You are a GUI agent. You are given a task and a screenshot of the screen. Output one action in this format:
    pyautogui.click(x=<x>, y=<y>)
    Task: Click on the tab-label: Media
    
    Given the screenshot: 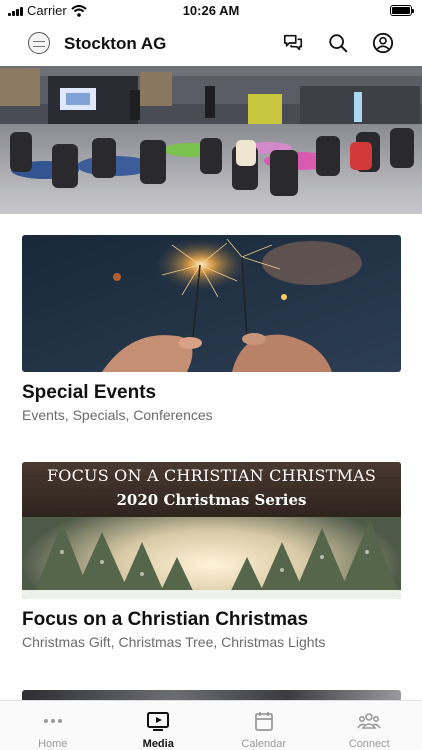 What is the action you would take?
    pyautogui.click(x=158, y=744)
    